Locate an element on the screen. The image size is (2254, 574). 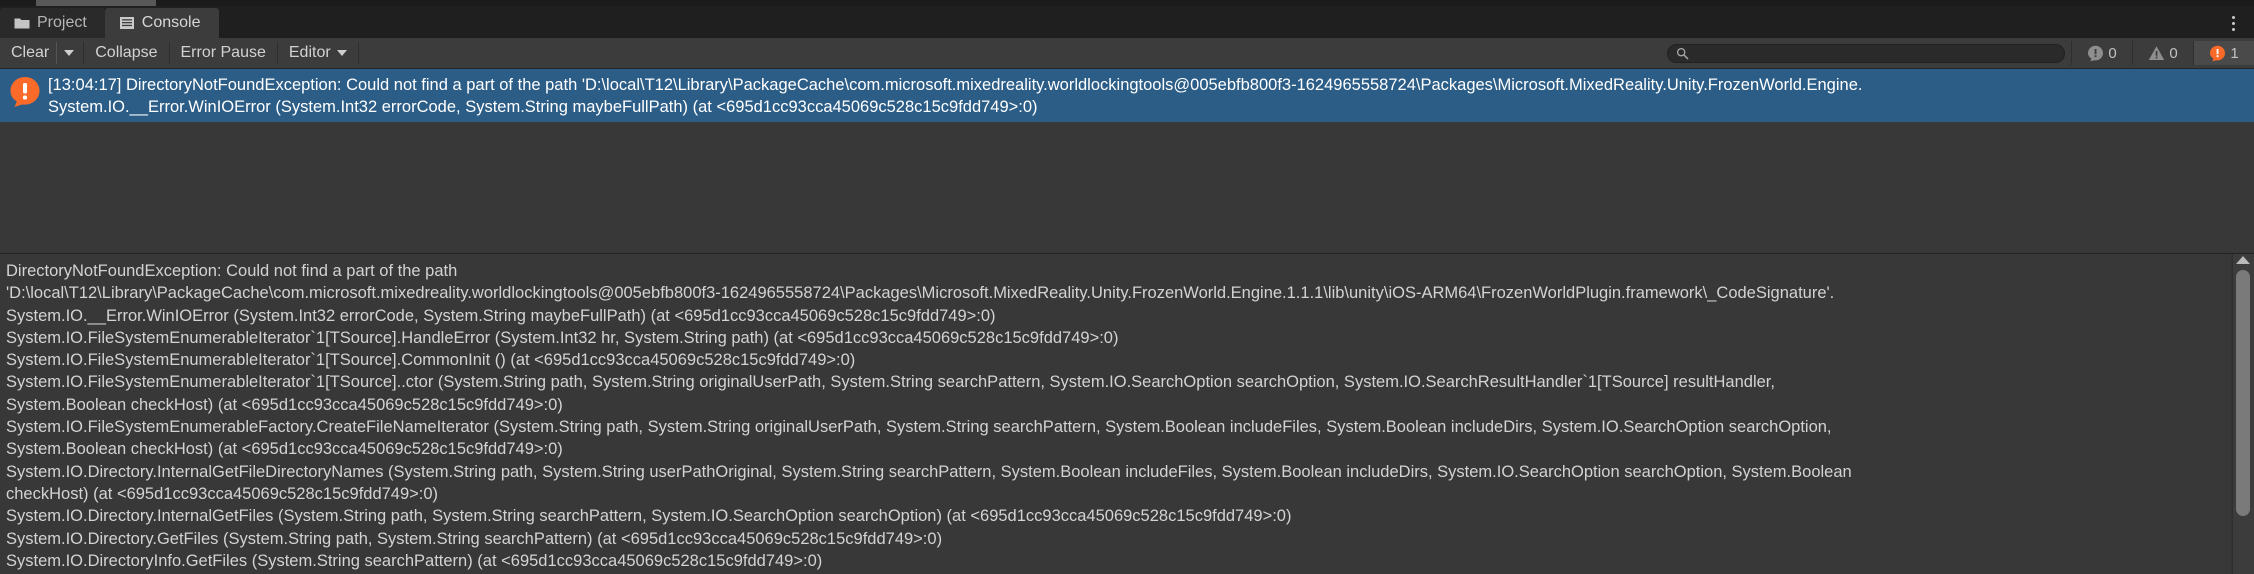
tab-console: Console is located at coordinates (161, 23).